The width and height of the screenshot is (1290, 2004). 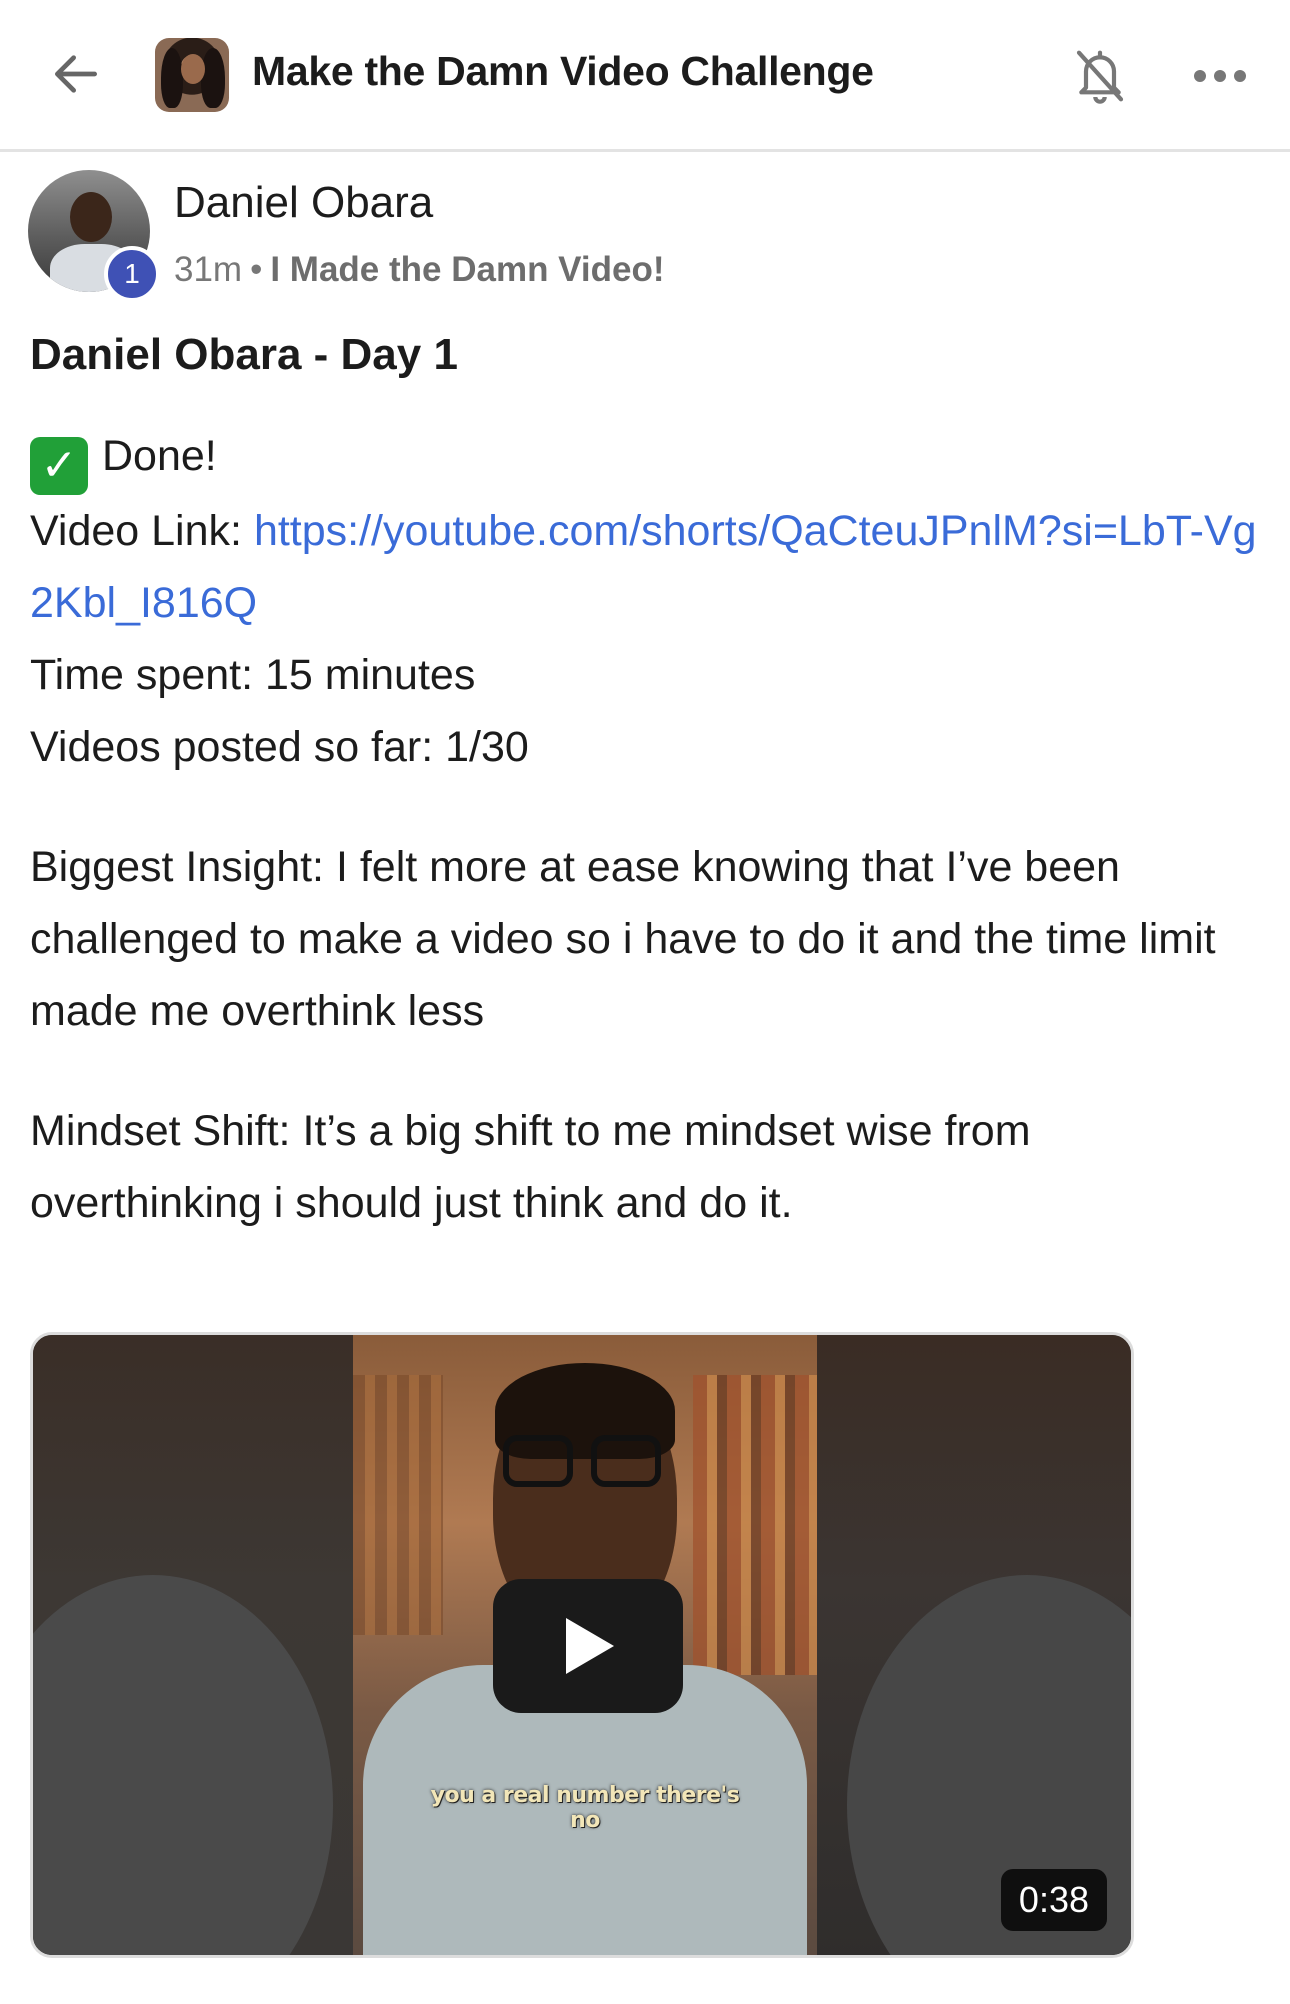 What do you see at coordinates (467, 269) in the screenshot?
I see `post-category: I Made the Damn Video!` at bounding box center [467, 269].